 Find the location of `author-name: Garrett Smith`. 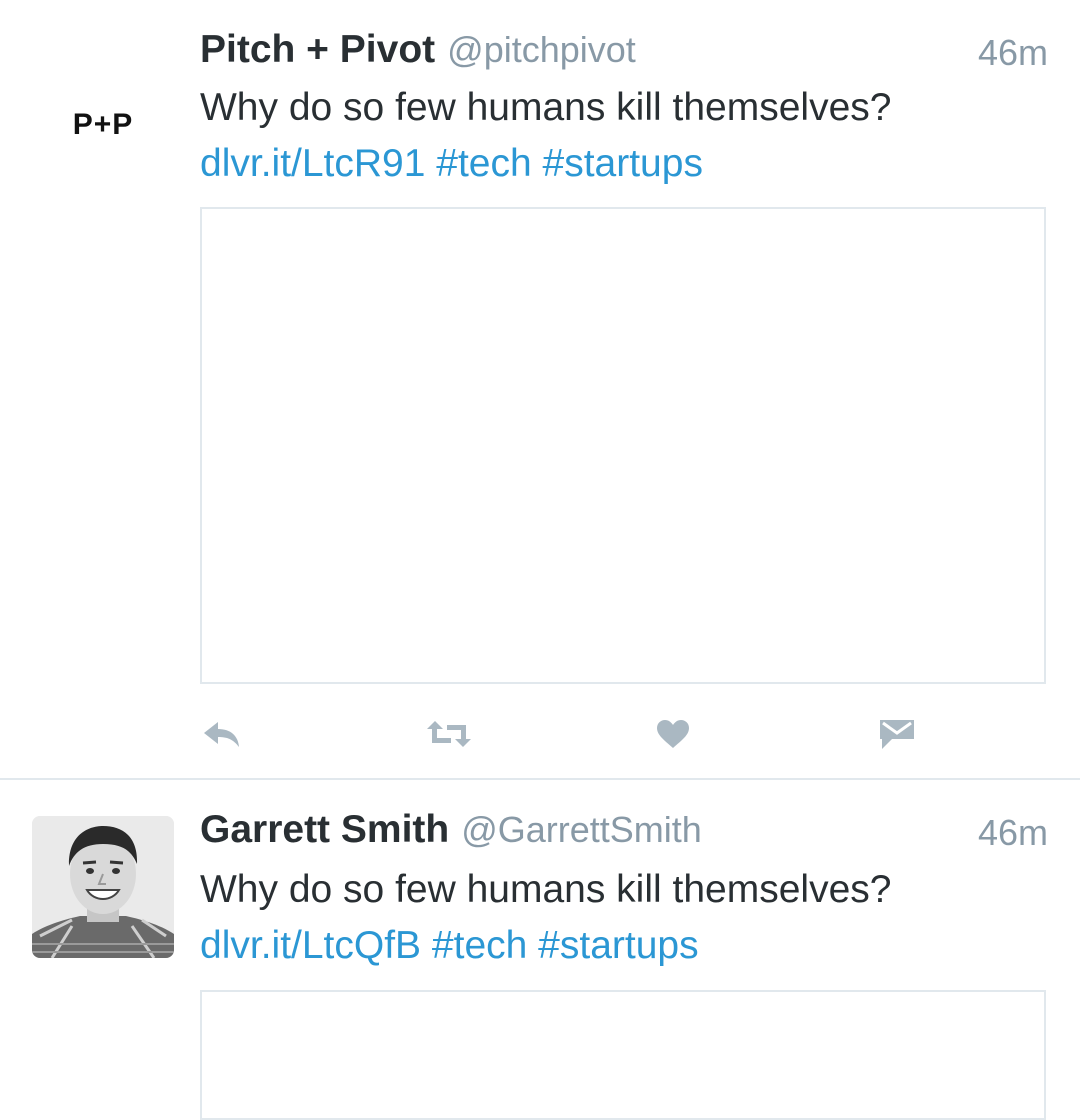

author-name: Garrett Smith is located at coordinates (324, 829).